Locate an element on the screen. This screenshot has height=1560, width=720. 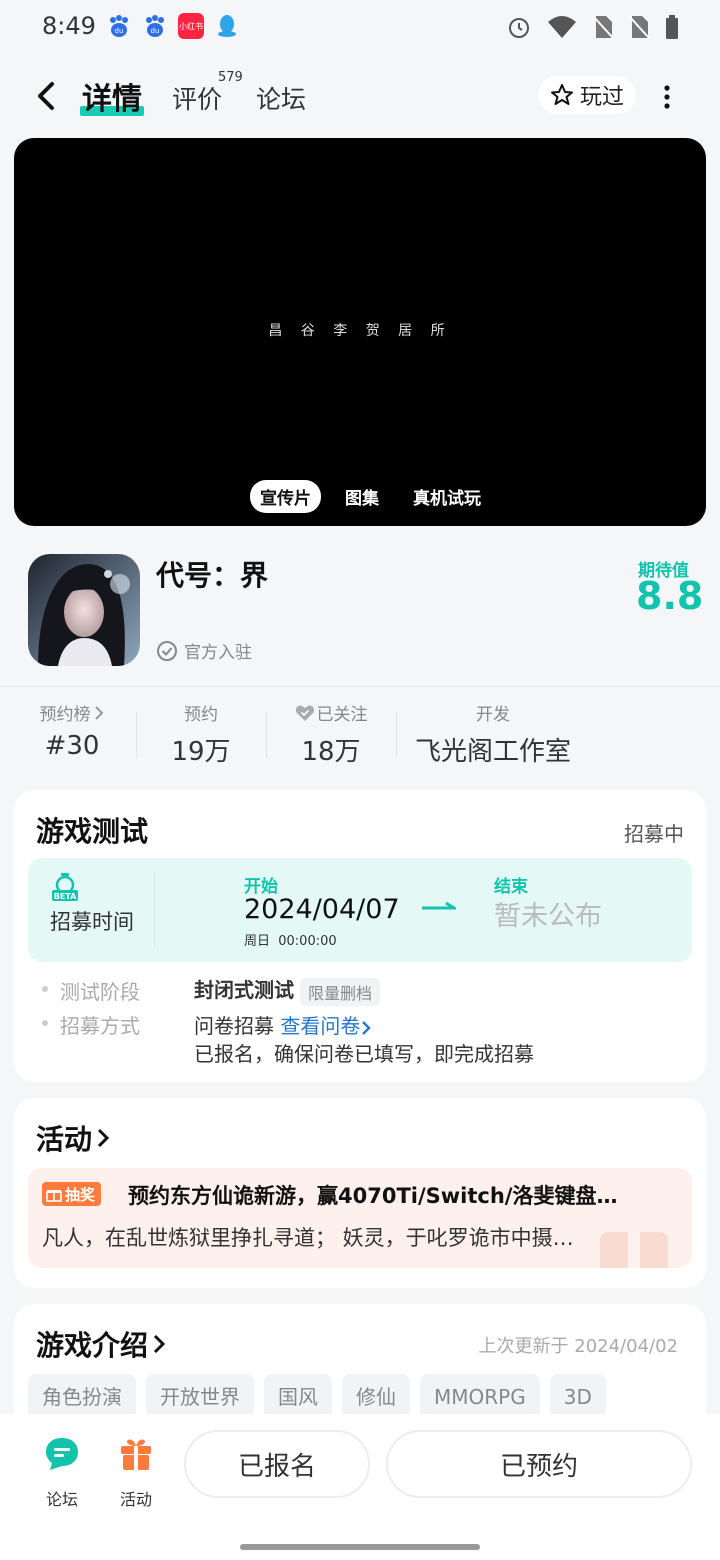
registered-button: 已报名 is located at coordinates (277, 1464).